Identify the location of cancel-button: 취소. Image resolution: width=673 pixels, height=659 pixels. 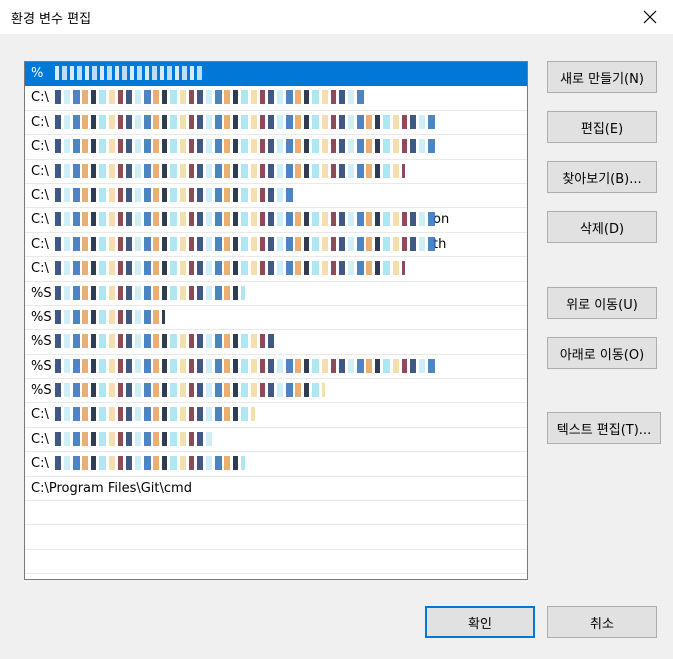
(602, 622).